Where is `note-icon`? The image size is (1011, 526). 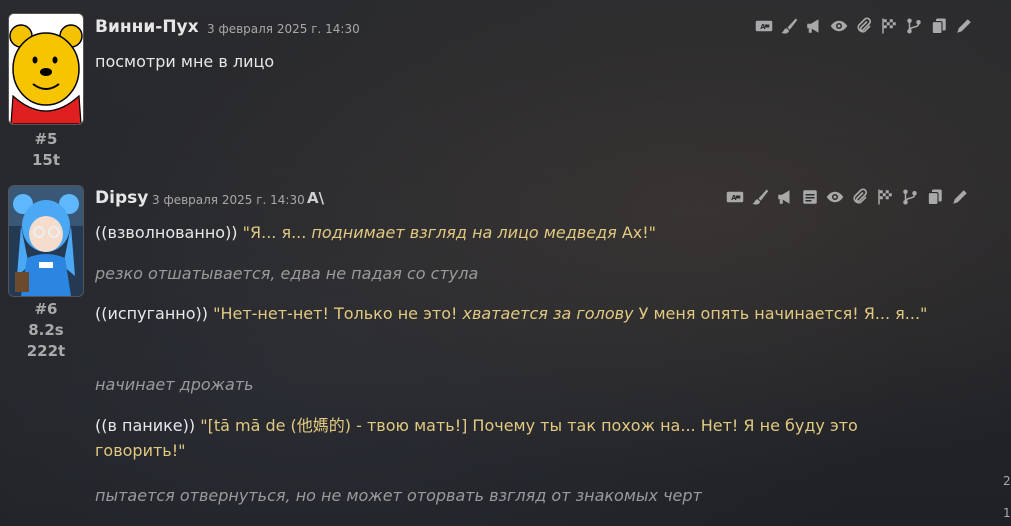
note-icon is located at coordinates (809, 197).